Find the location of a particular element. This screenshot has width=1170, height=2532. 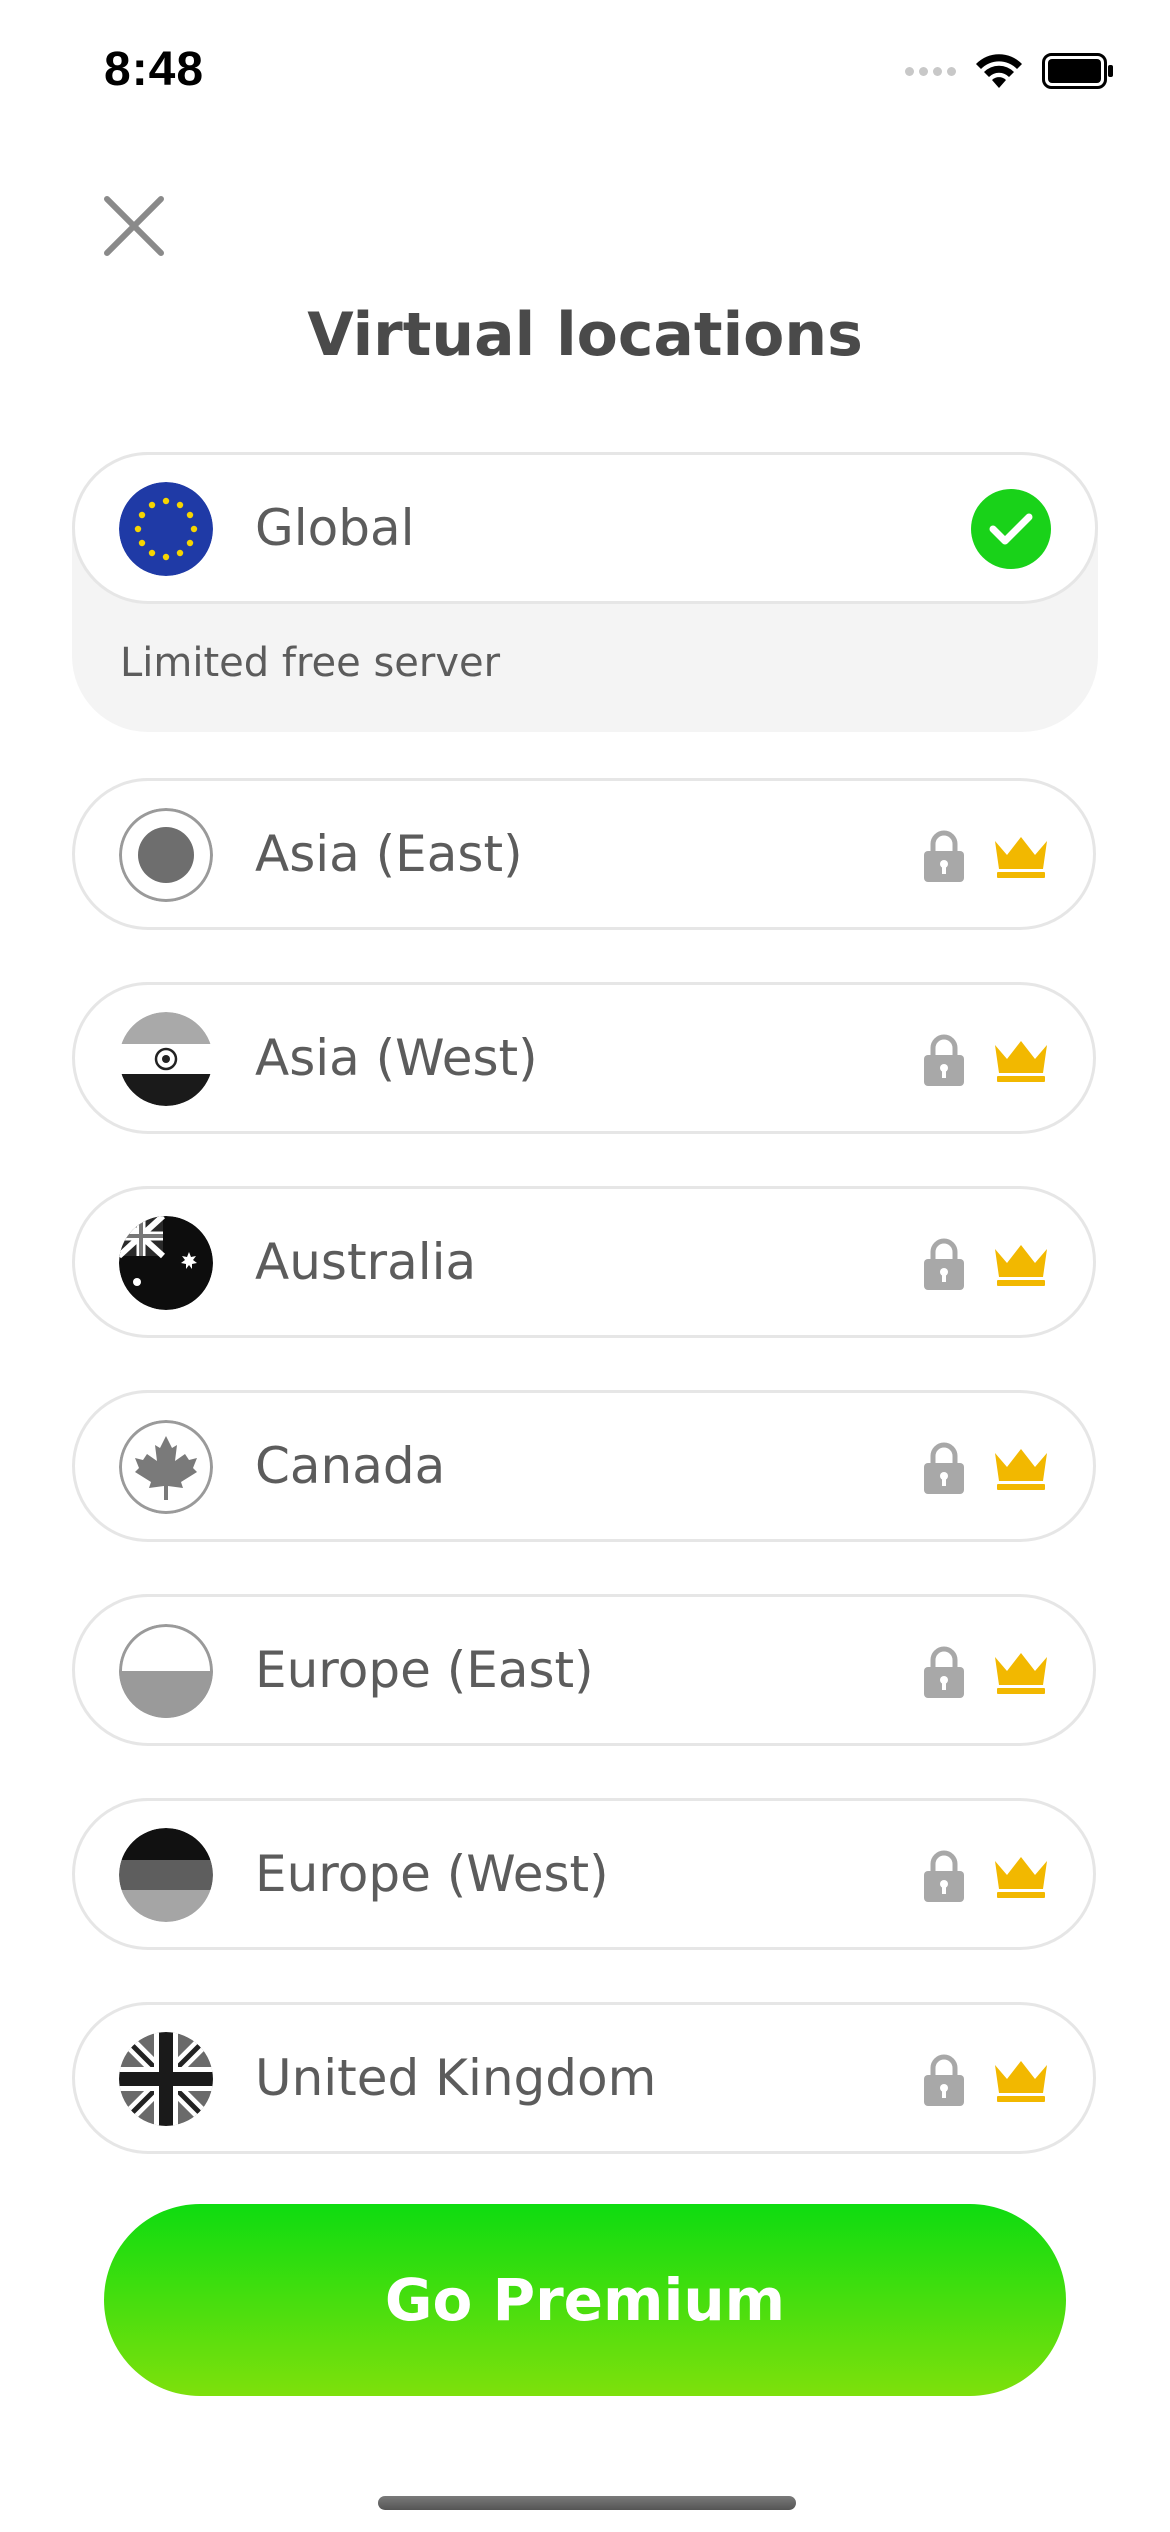

global-subtitle: Limited free server is located at coordinates (310, 663).